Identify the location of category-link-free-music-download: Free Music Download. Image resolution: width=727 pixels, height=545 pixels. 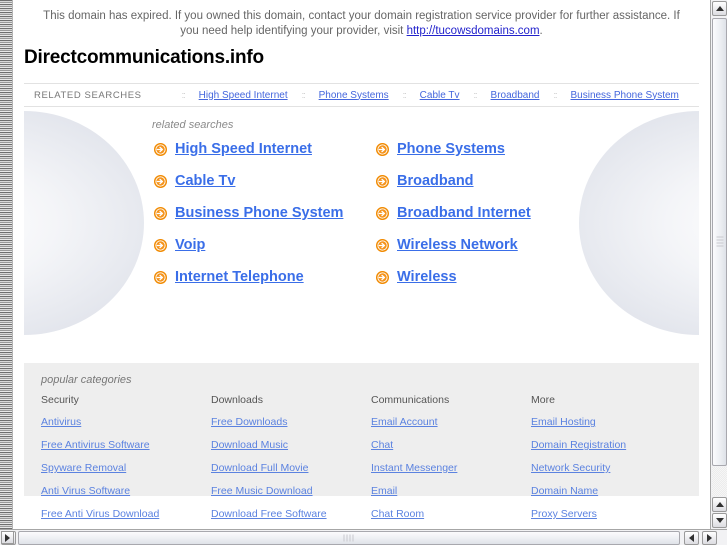
(262, 491).